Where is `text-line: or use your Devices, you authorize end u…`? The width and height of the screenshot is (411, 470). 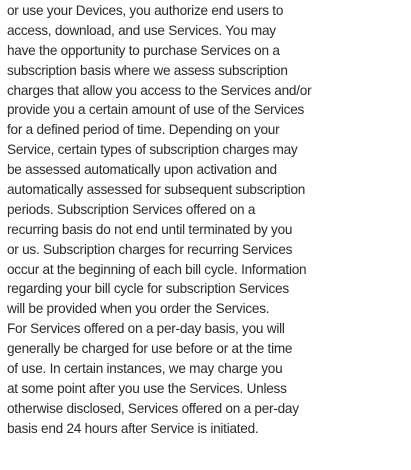
text-line: or use your Devices, you authorize end u… is located at coordinates (145, 10).